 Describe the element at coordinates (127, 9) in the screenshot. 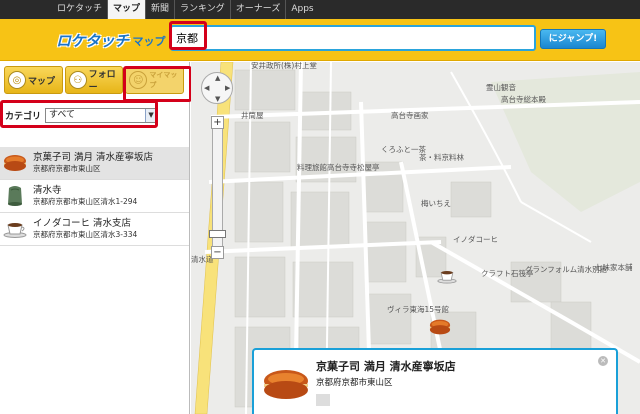

I see `nav-item-map: マップ` at that location.